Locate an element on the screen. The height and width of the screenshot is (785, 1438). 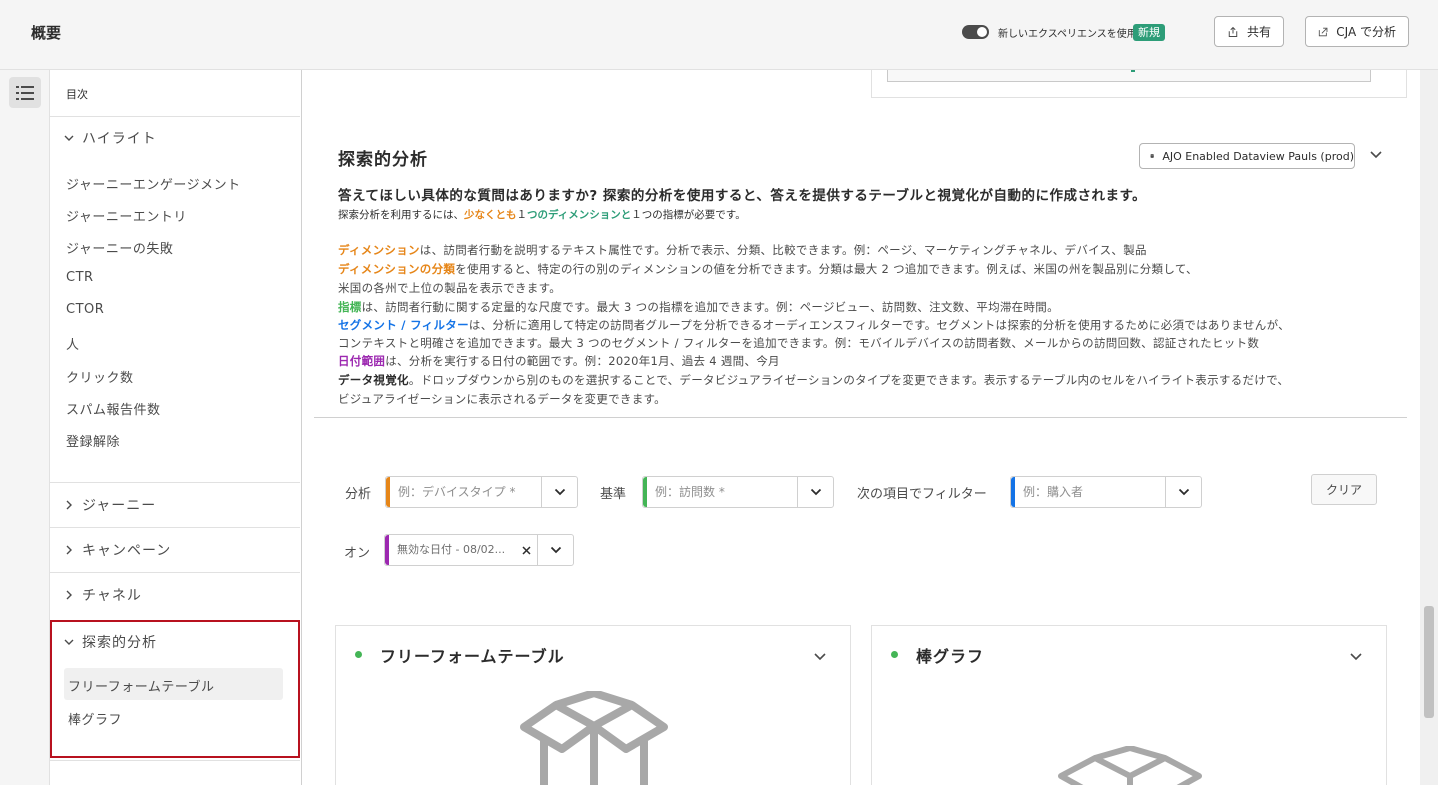
toc-item: CTR is located at coordinates (80, 277).